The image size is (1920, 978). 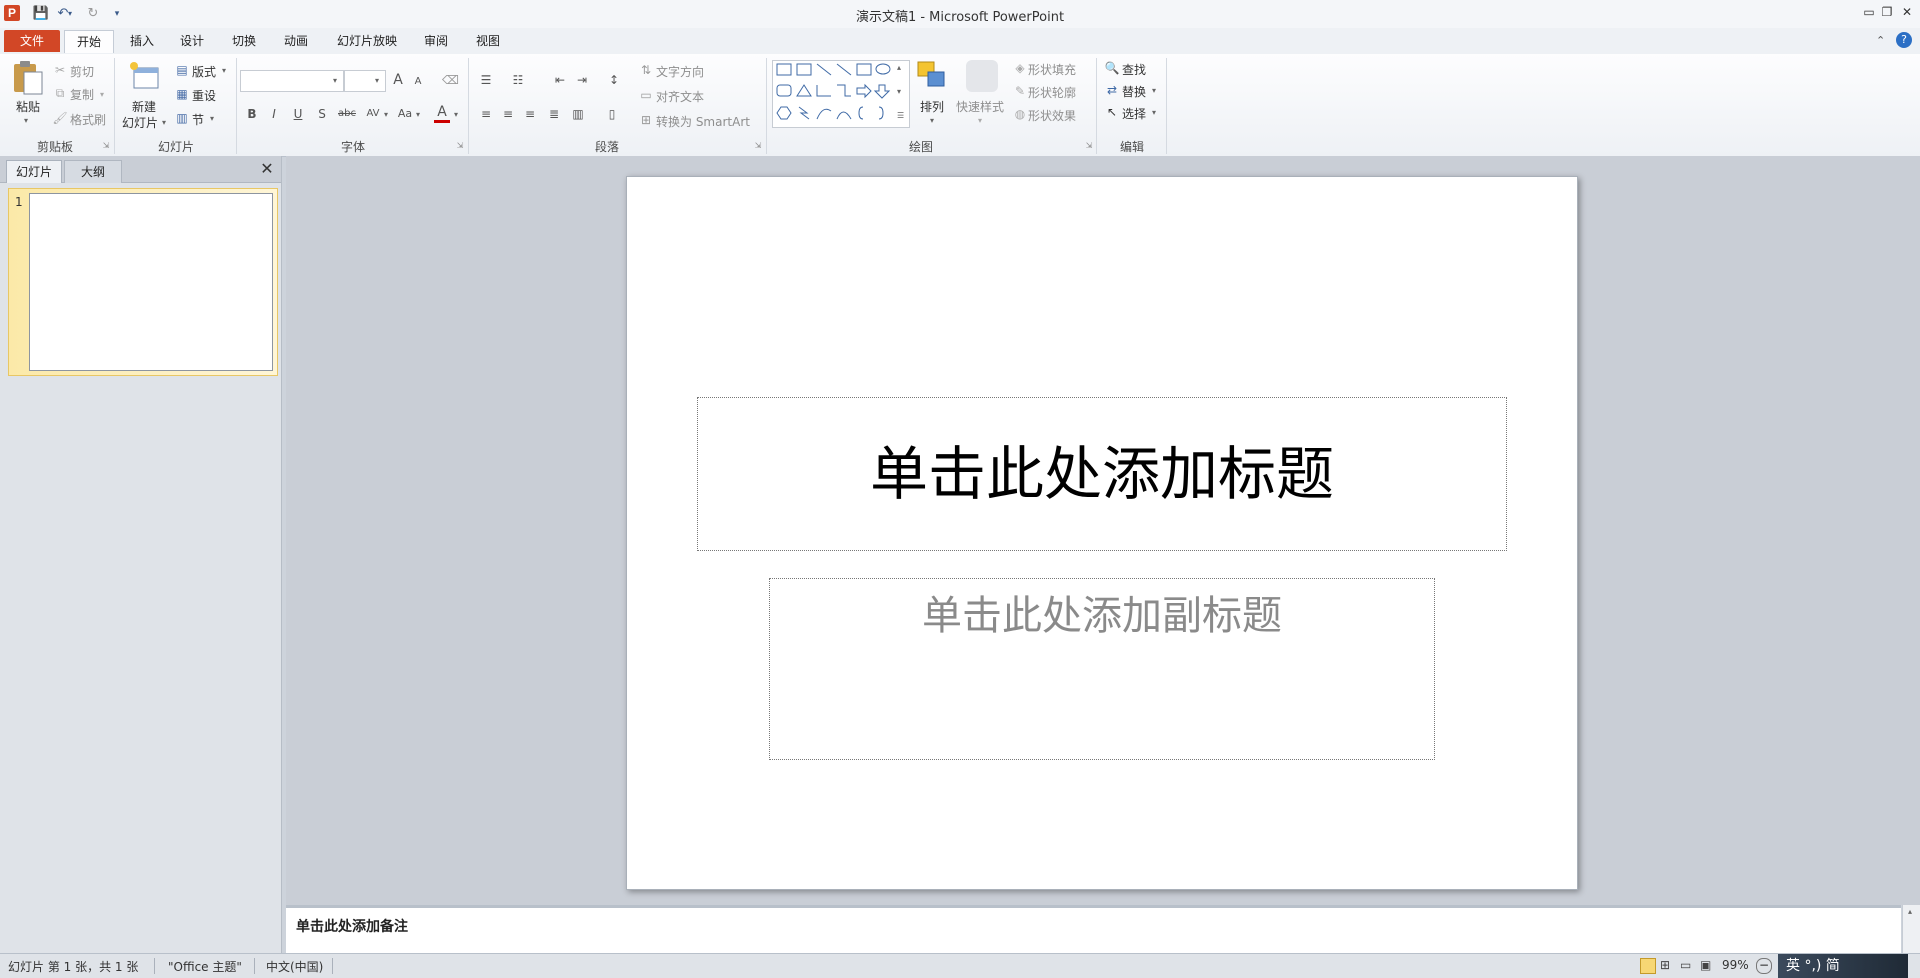 I want to click on shape-effects-button: 形状效果, so click(x=1052, y=115).